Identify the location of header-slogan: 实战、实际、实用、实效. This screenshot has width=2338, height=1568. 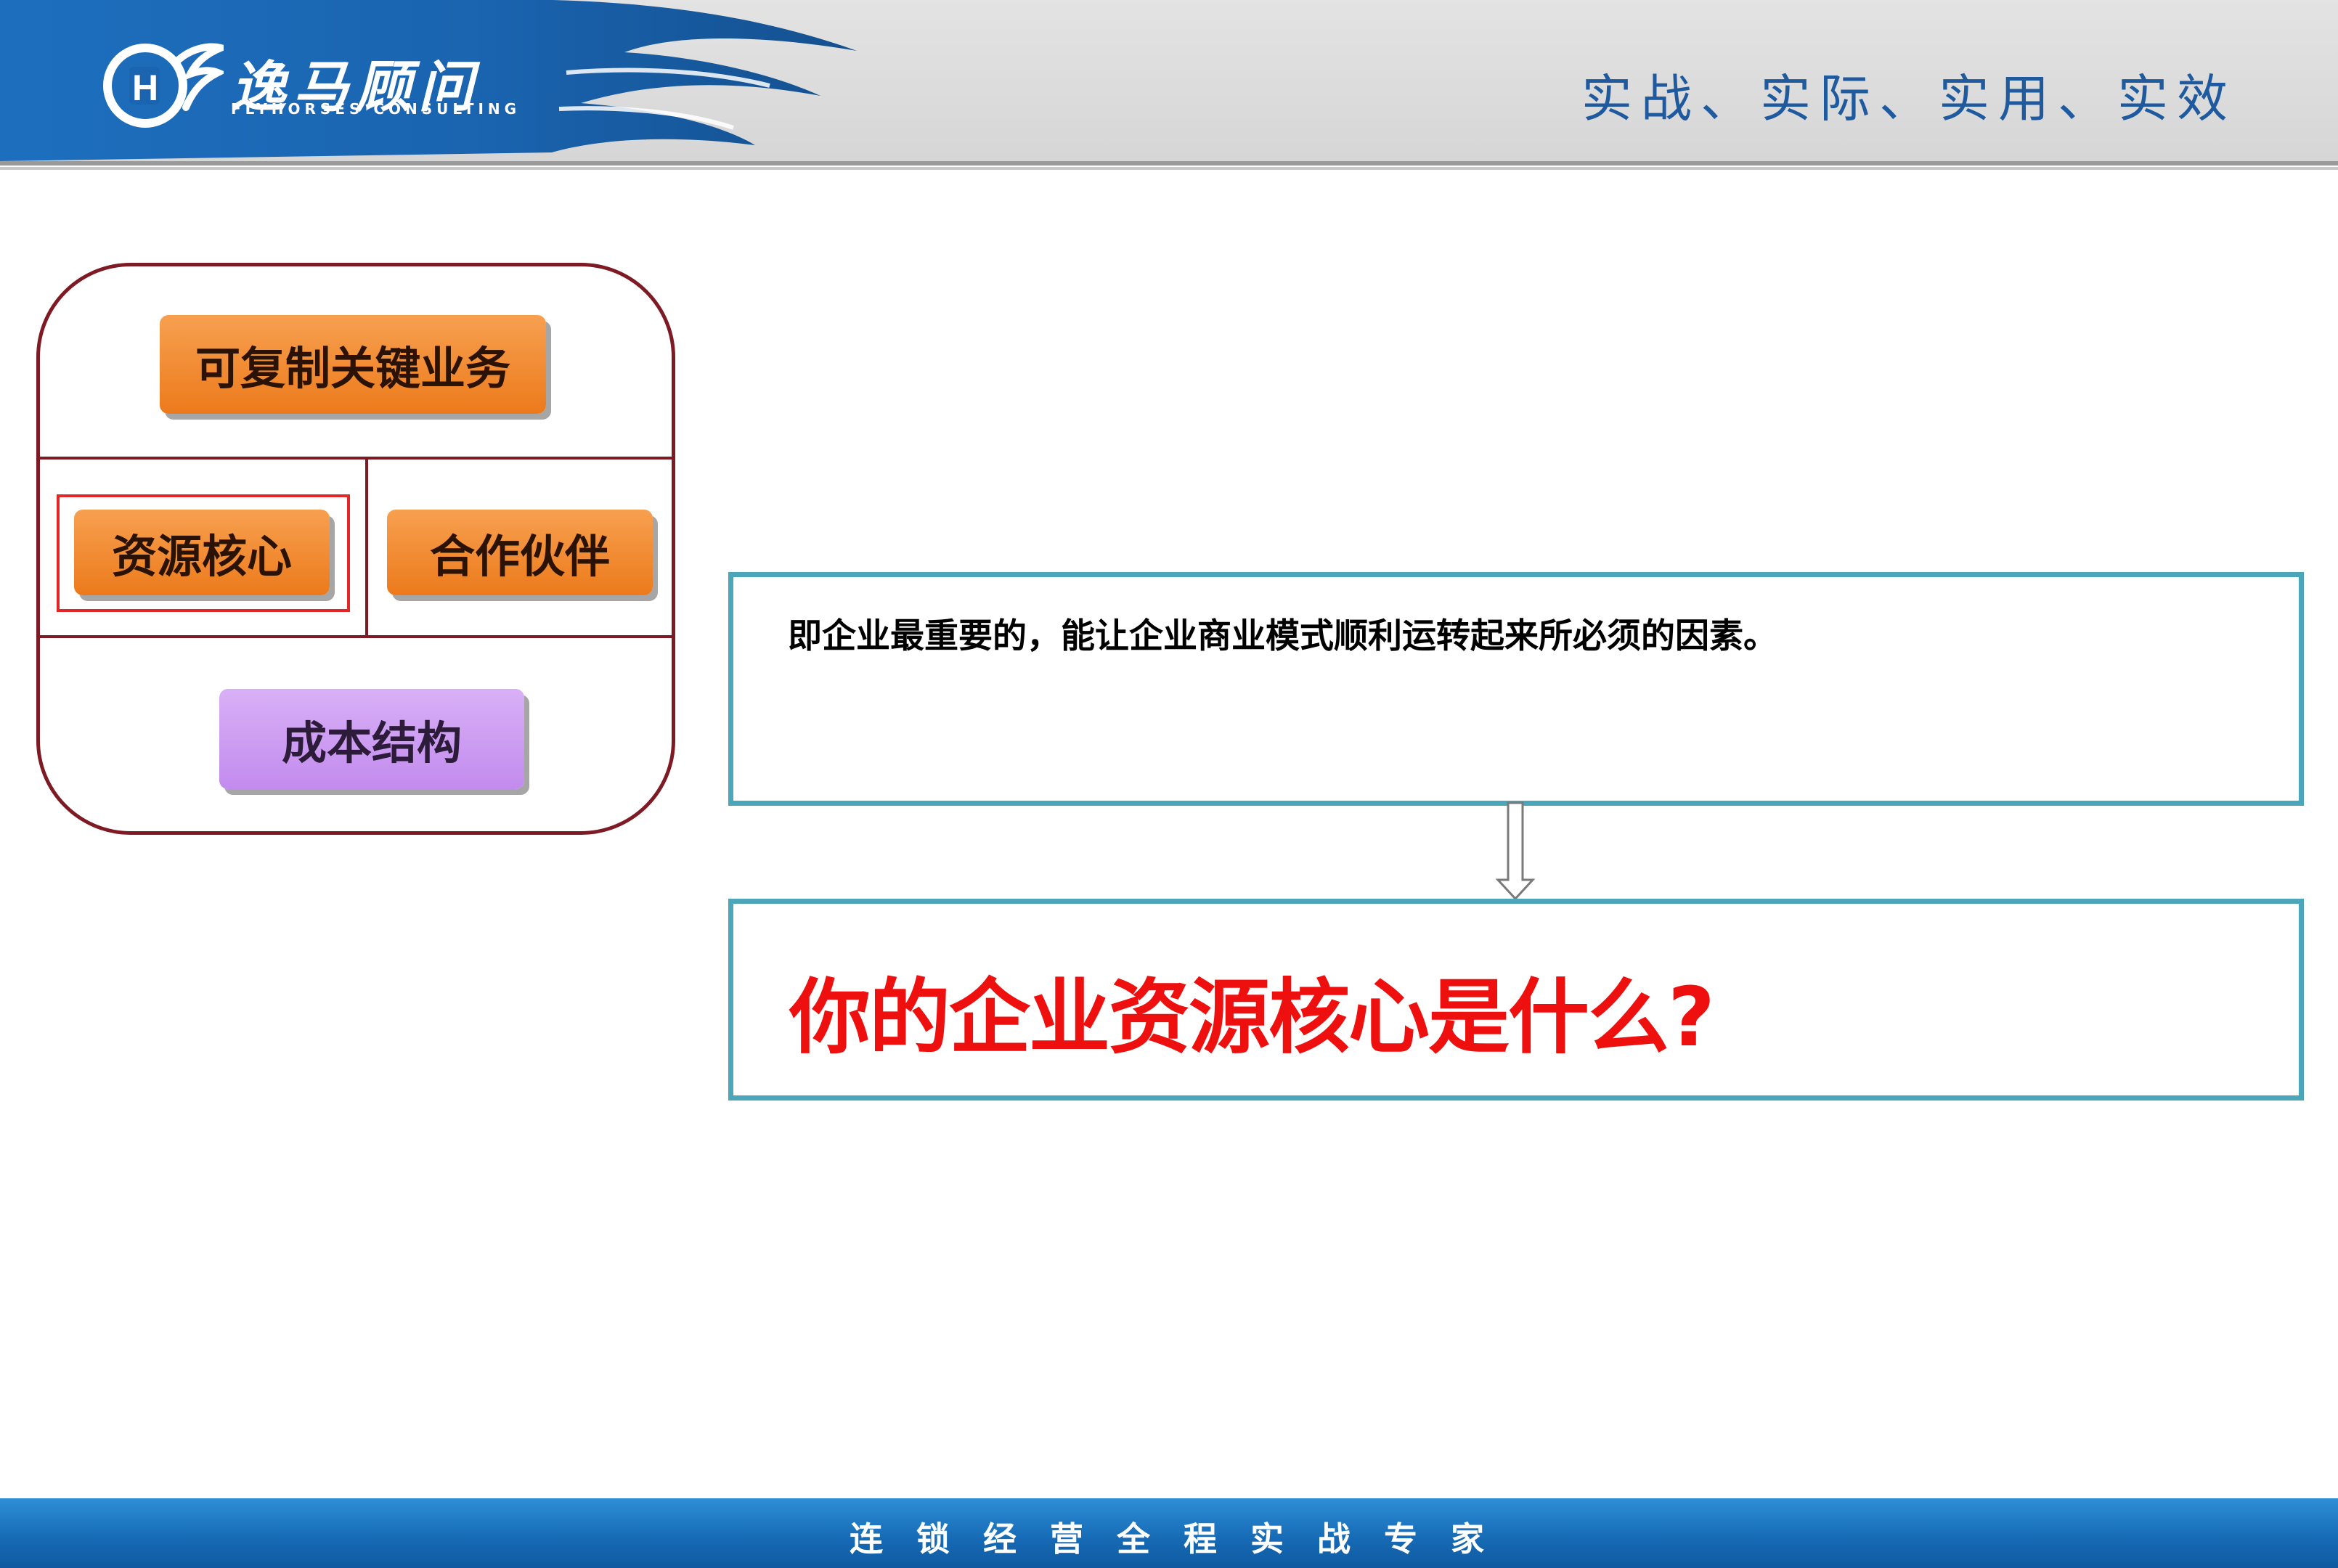
(1908, 99).